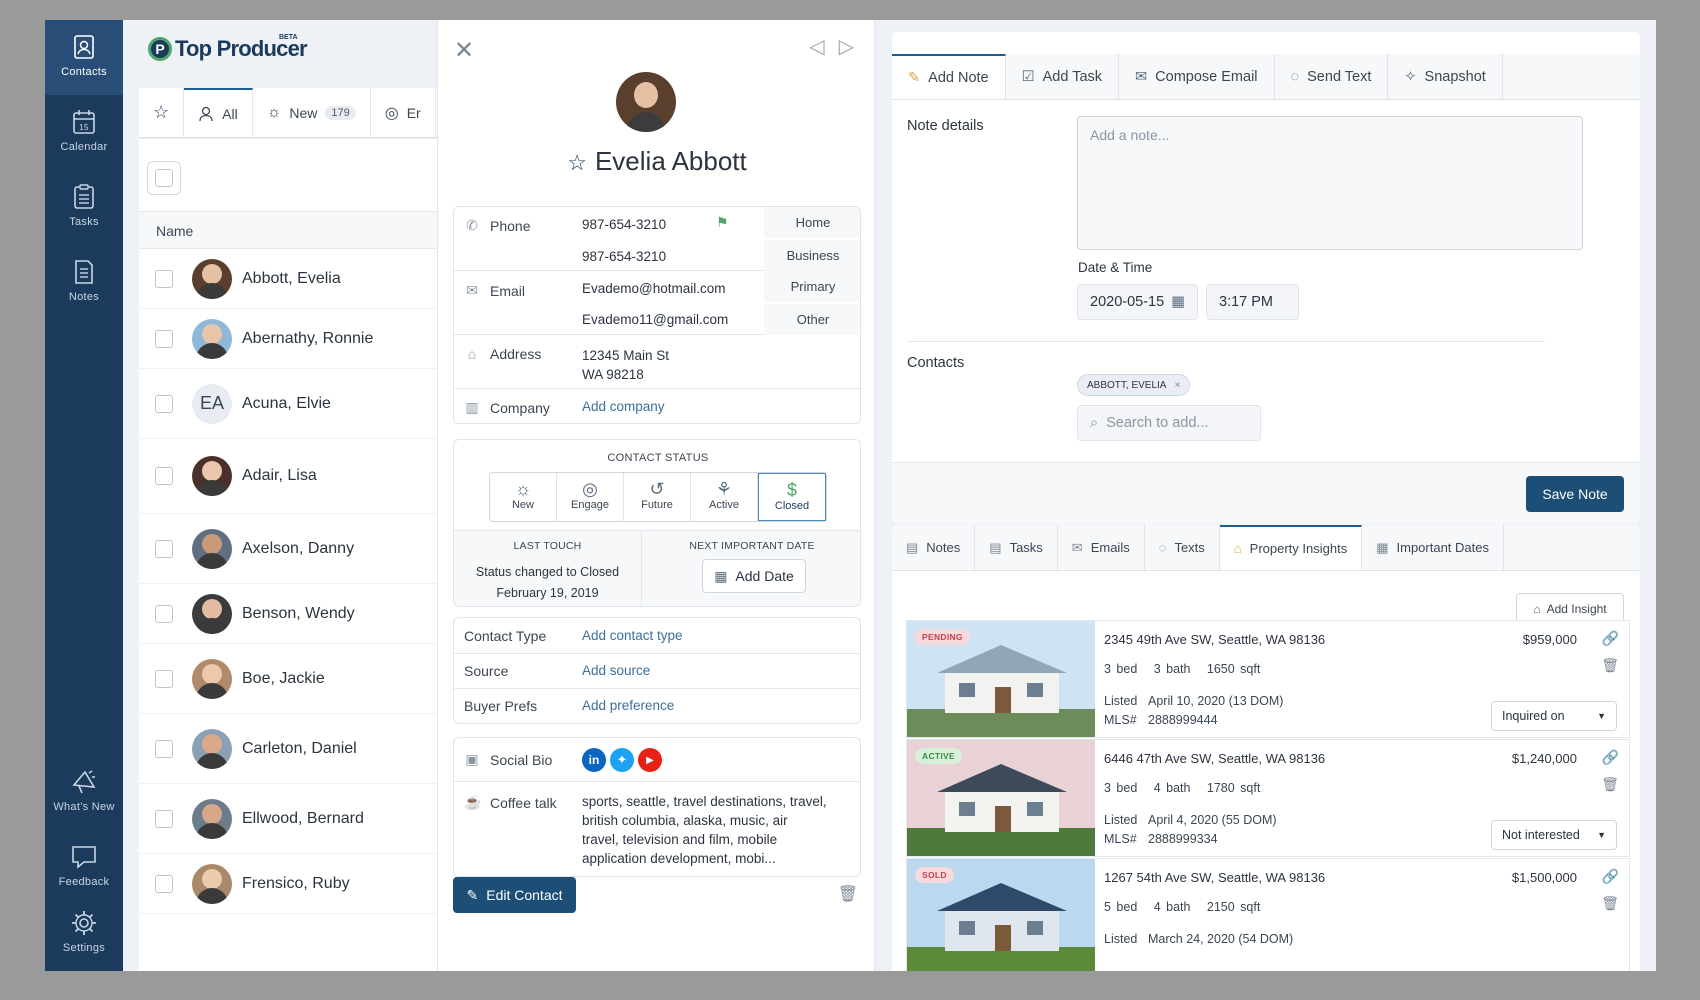 This screenshot has height=1000, width=1700. What do you see at coordinates (654, 288) in the screenshot?
I see `email-value: Evademo@hotmail.com` at bounding box center [654, 288].